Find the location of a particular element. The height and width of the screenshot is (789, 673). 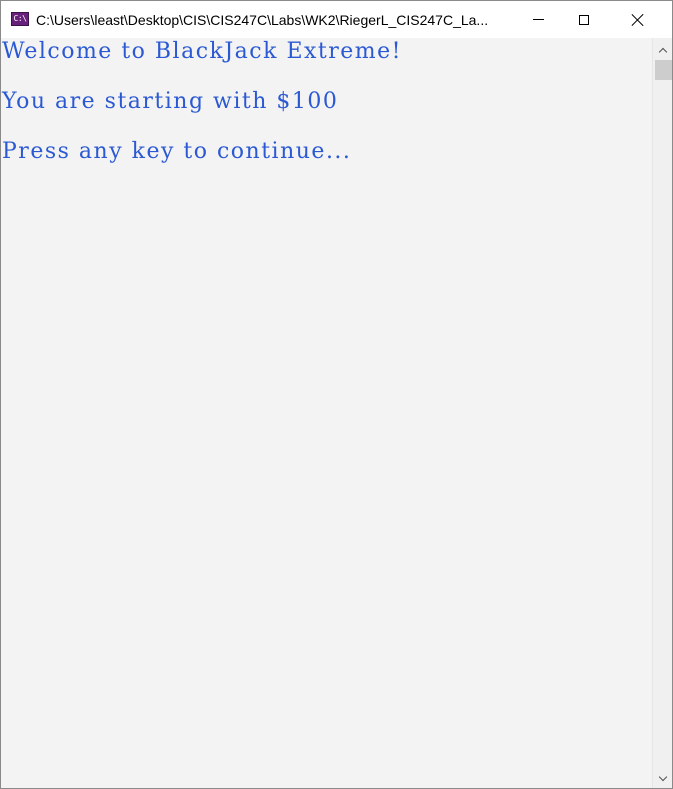

maximize-button is located at coordinates (584, 19).